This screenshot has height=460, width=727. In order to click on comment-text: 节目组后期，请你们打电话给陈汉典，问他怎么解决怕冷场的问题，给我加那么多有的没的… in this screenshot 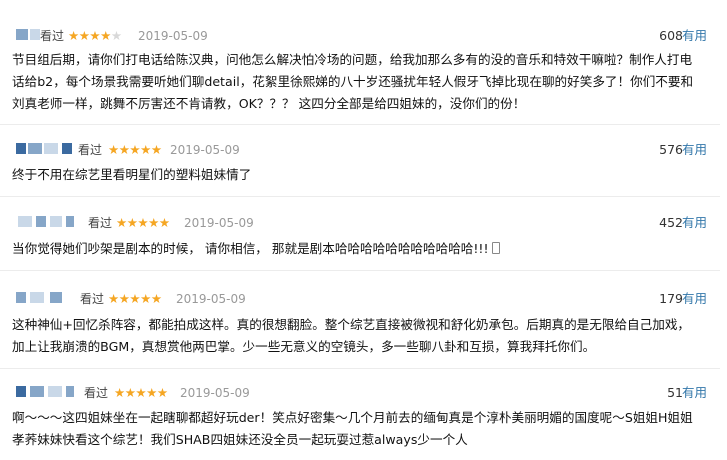, I will do `click(353, 81)`.